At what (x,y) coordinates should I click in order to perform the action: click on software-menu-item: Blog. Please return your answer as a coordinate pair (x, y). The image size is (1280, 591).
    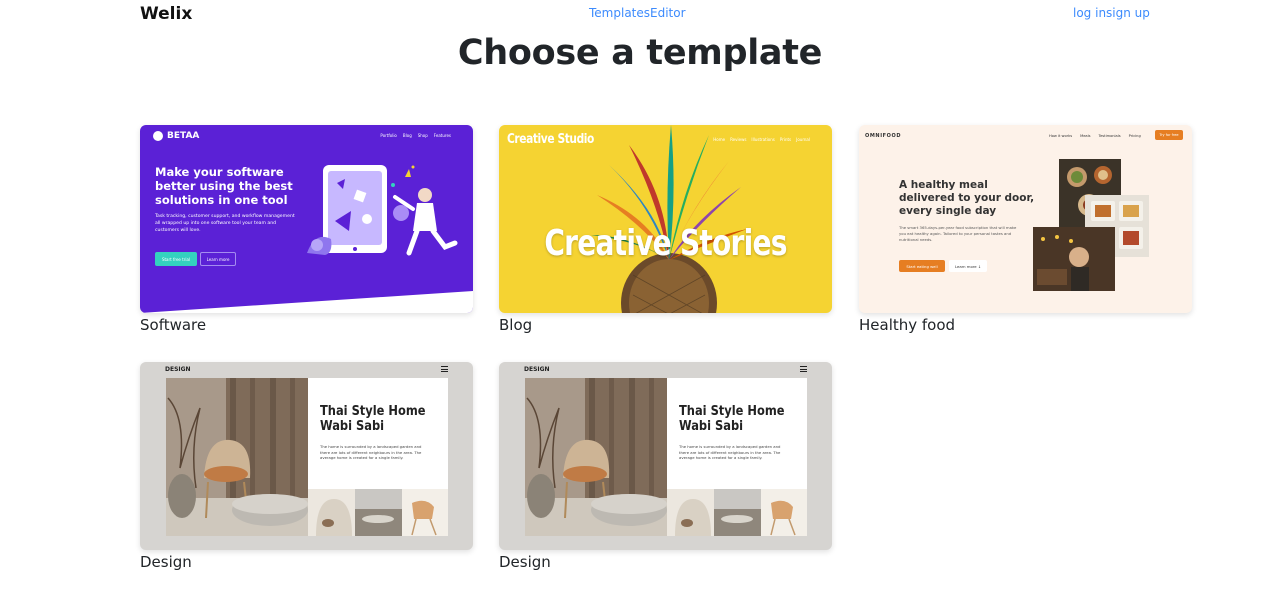
    Looking at the image, I should click on (407, 135).